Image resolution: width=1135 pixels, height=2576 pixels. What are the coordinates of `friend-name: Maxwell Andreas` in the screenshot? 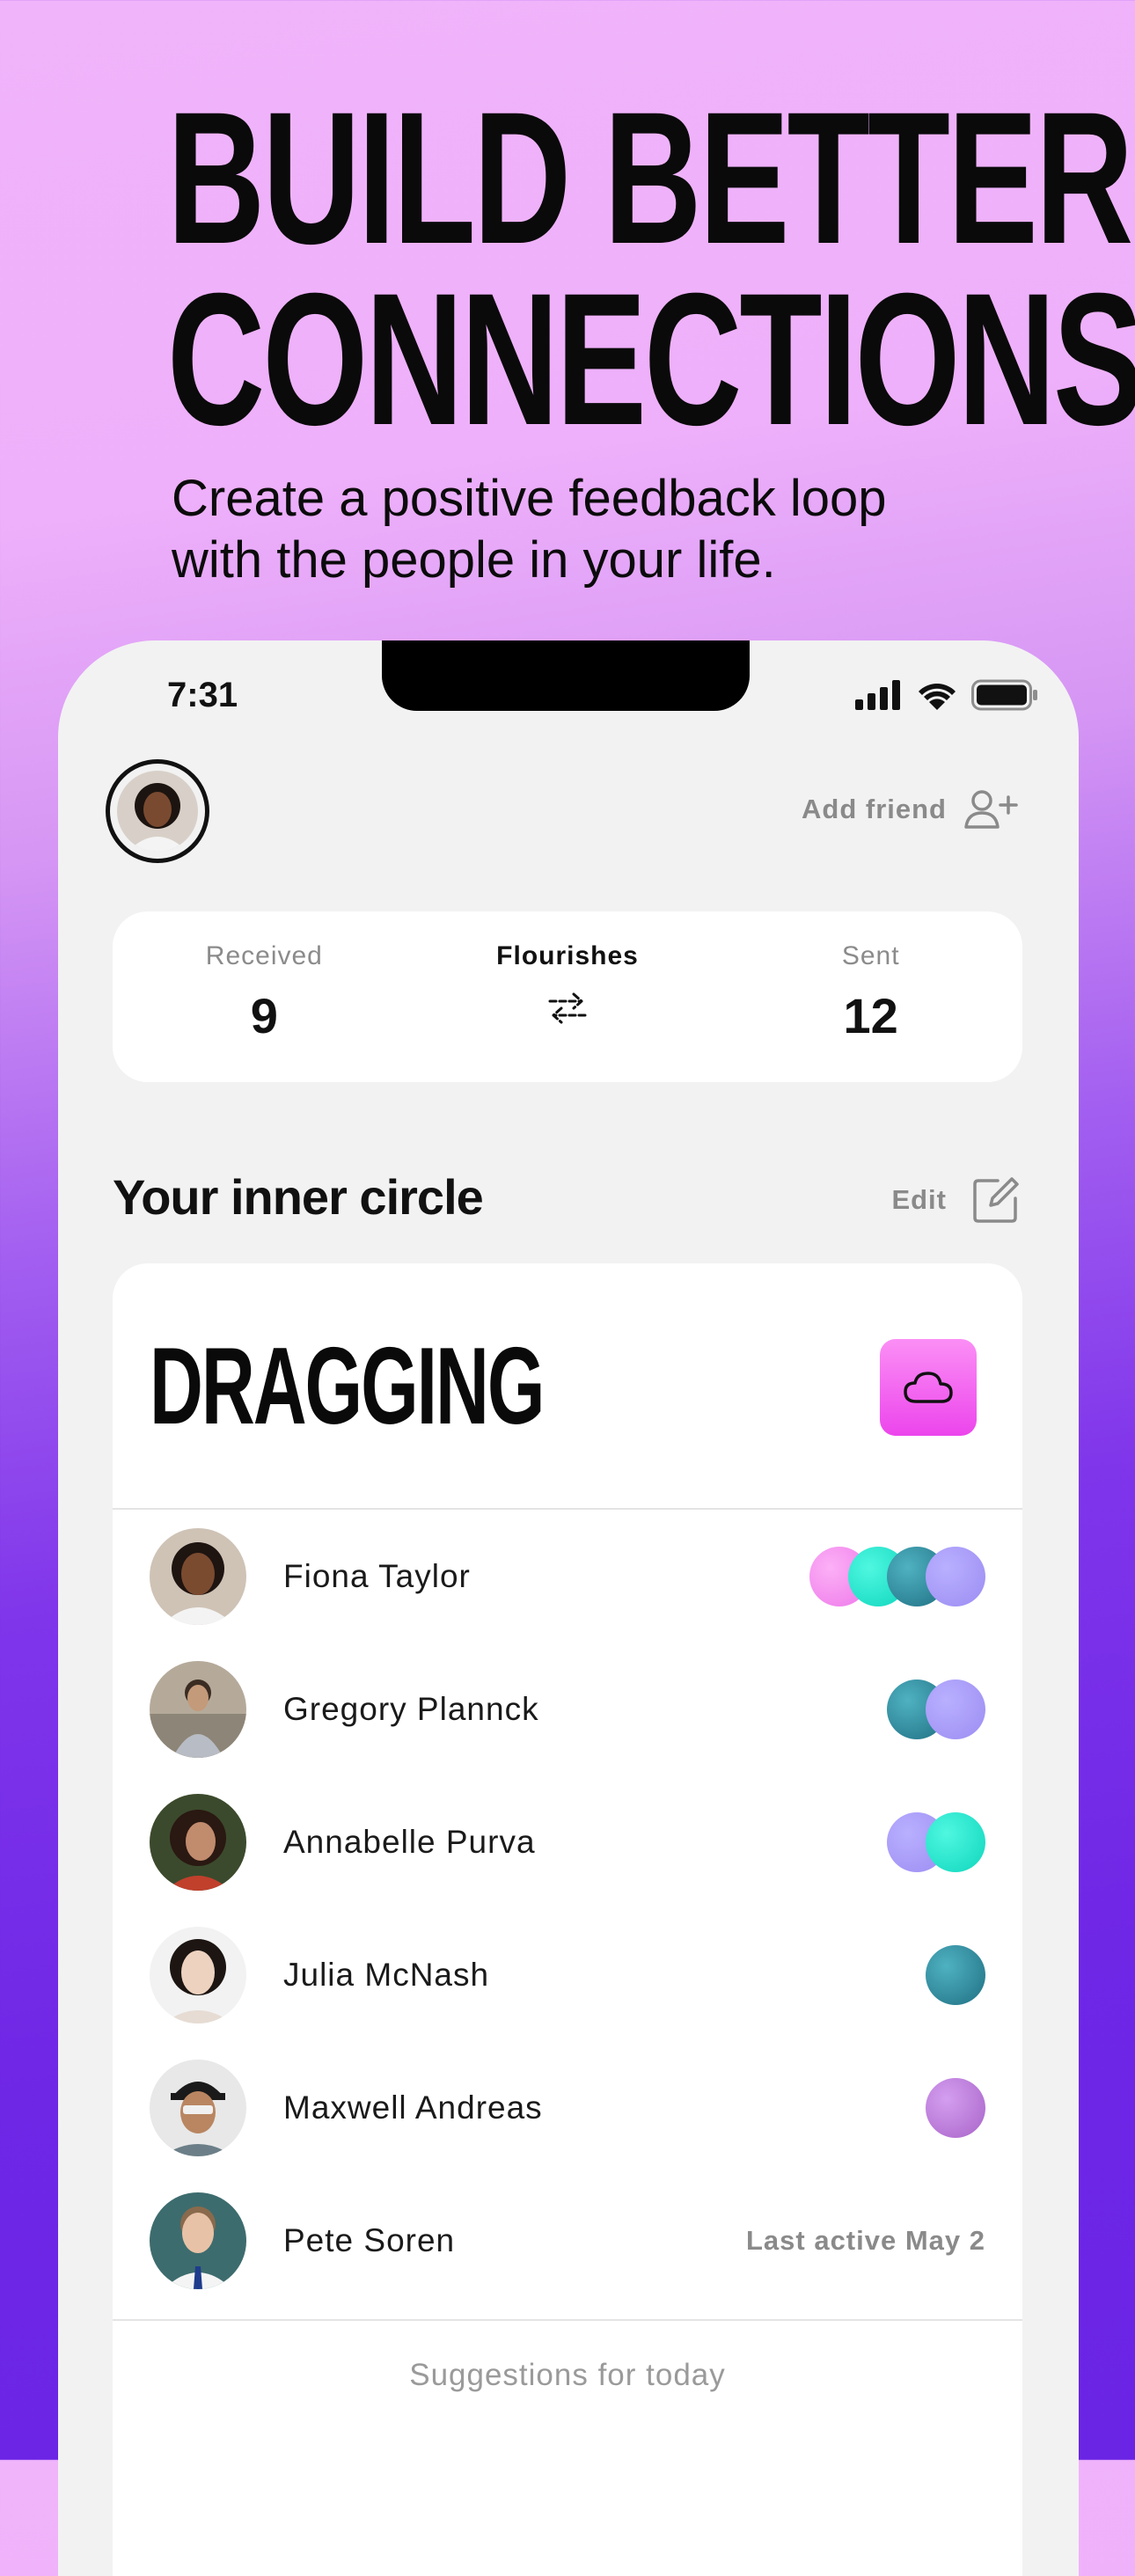 It's located at (413, 2107).